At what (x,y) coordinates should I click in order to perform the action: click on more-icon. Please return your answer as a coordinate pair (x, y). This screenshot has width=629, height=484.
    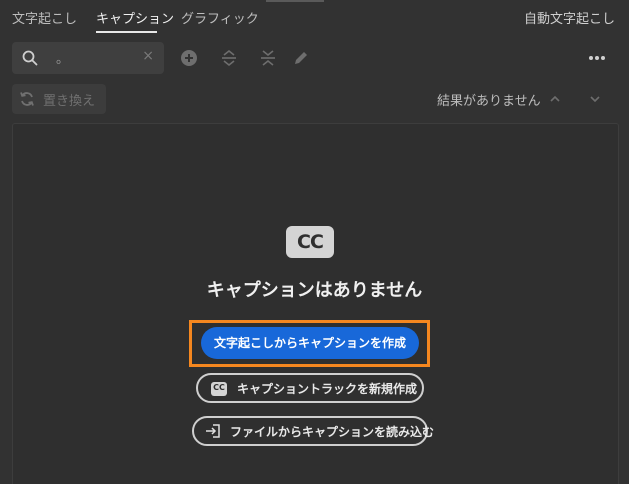
    Looking at the image, I should click on (597, 58).